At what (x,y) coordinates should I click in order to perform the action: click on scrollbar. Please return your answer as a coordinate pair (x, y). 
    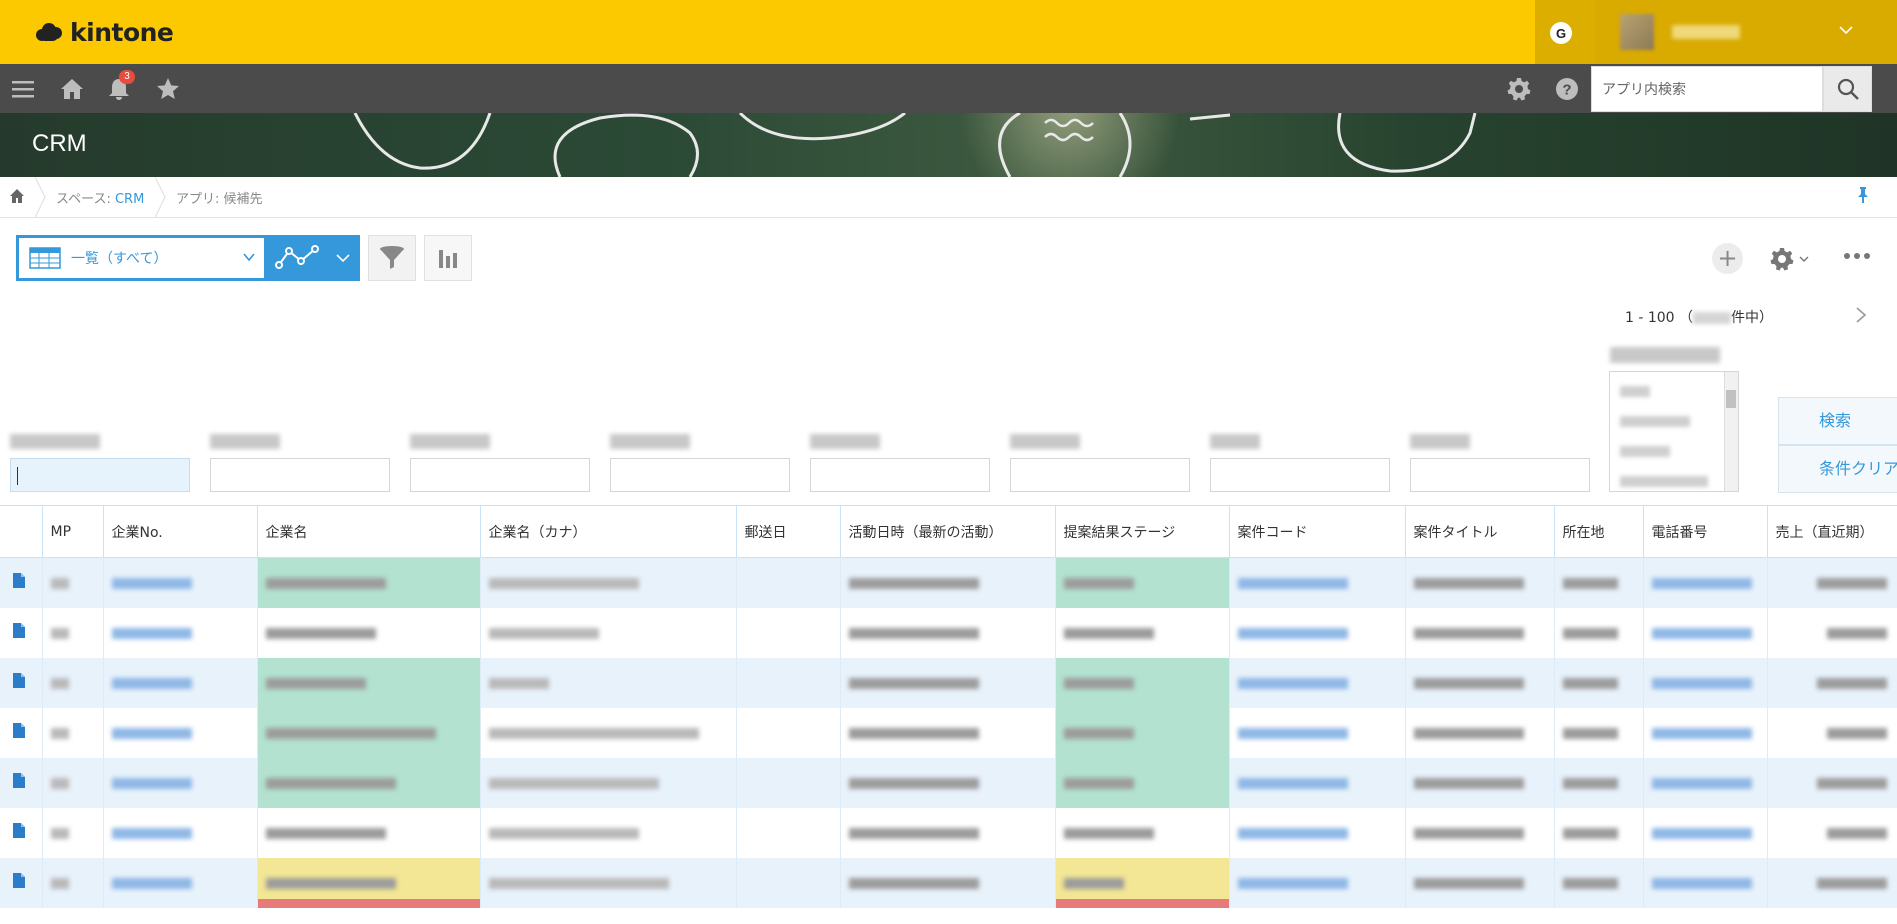
    Looking at the image, I should click on (1731, 431).